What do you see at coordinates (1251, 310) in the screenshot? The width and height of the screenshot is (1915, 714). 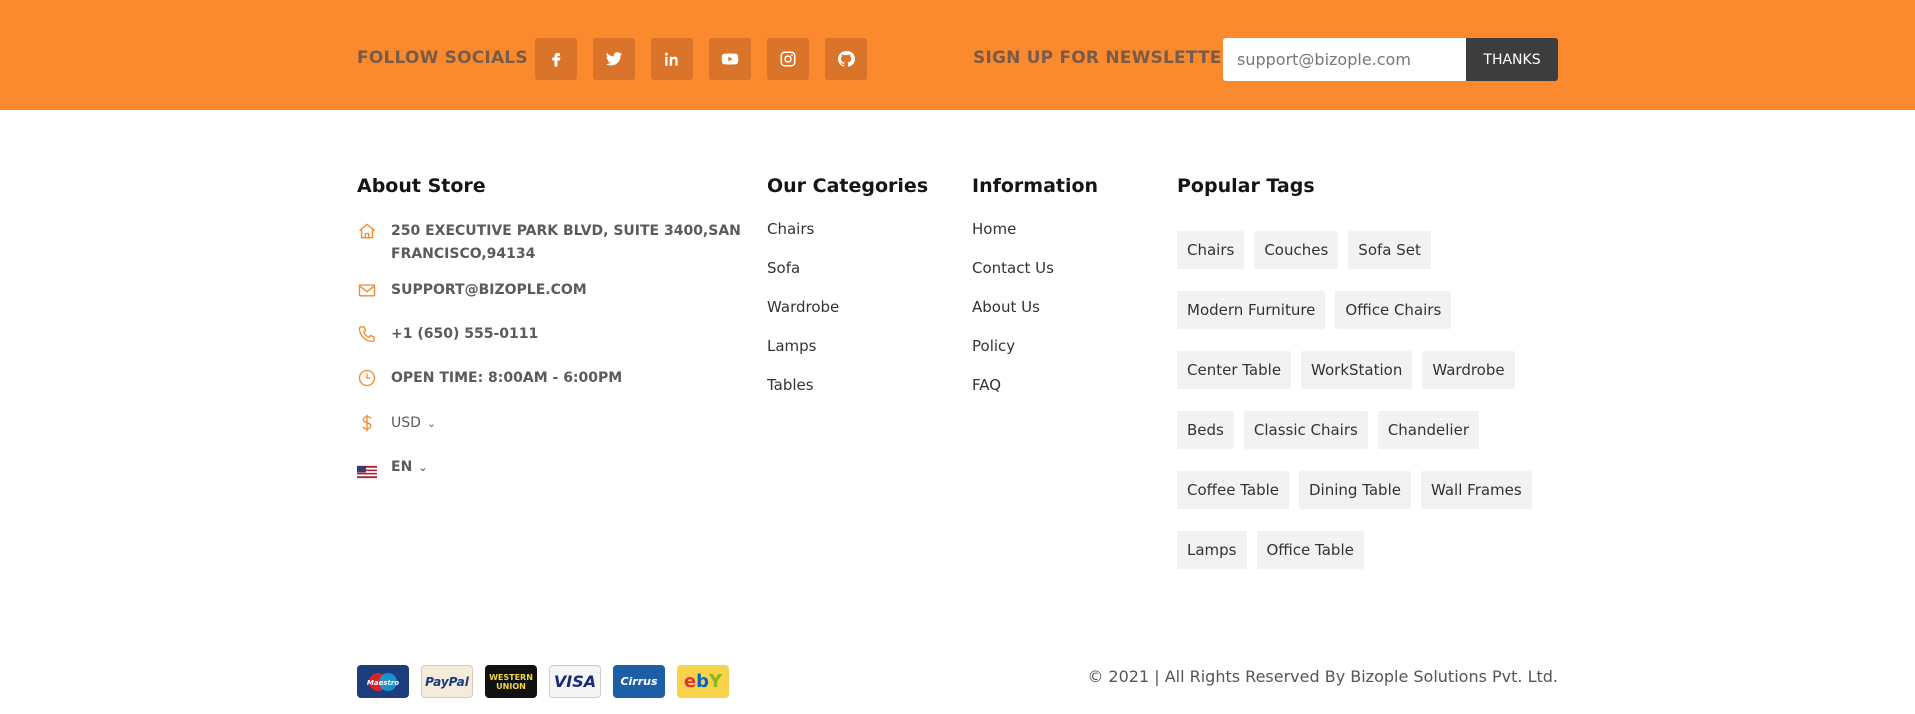 I see `tag-chip: Modern Furniture` at bounding box center [1251, 310].